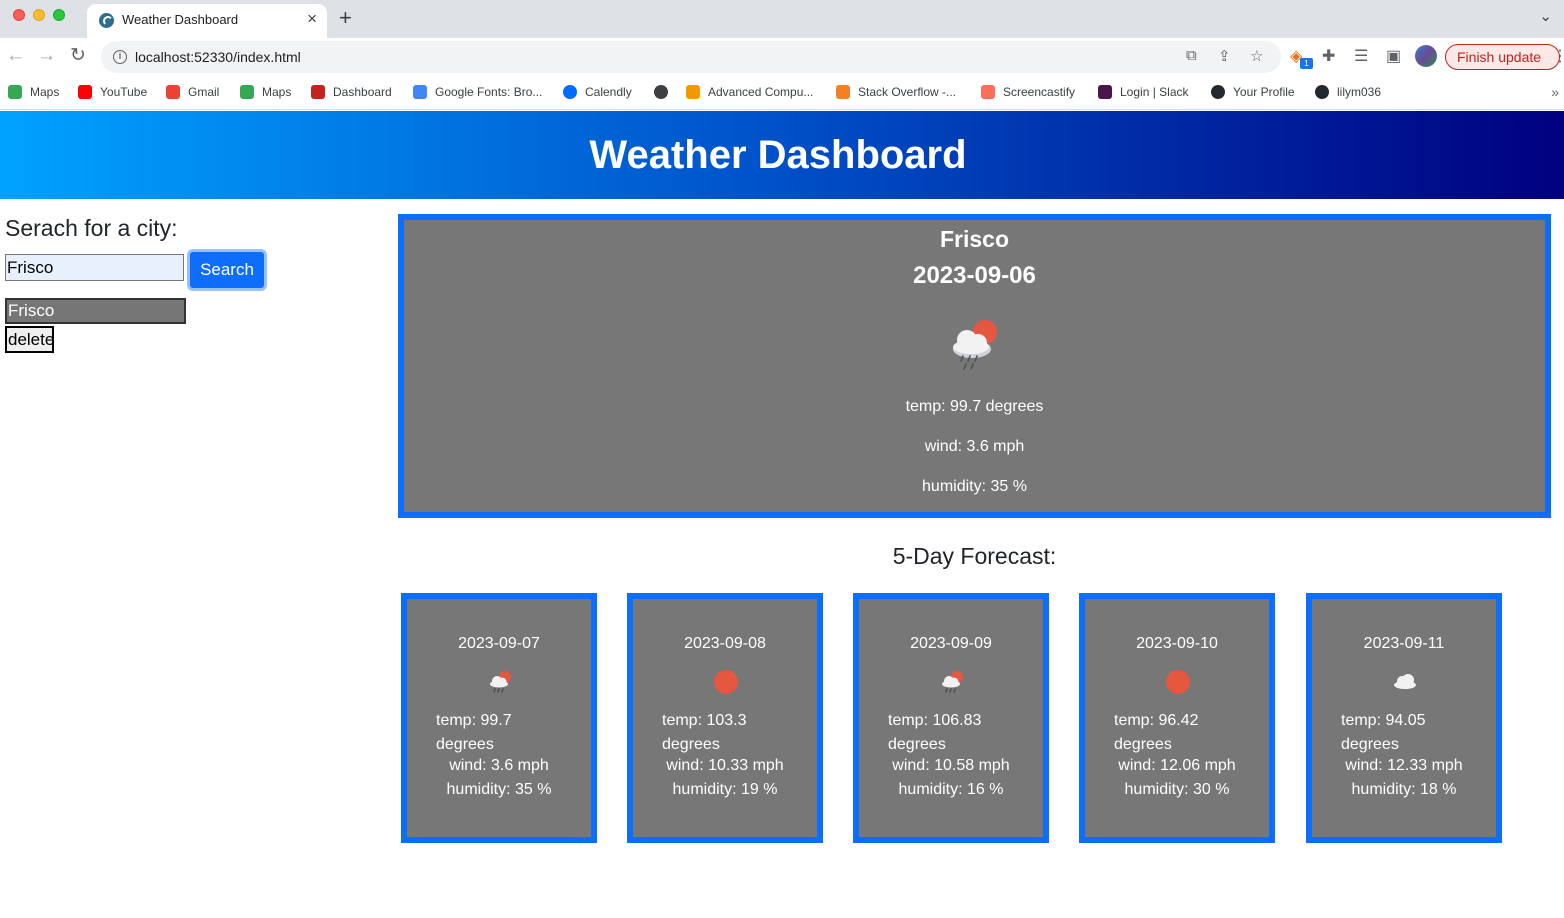 The width and height of the screenshot is (1564, 918). What do you see at coordinates (85, 92) in the screenshot?
I see `youtube-icon` at bounding box center [85, 92].